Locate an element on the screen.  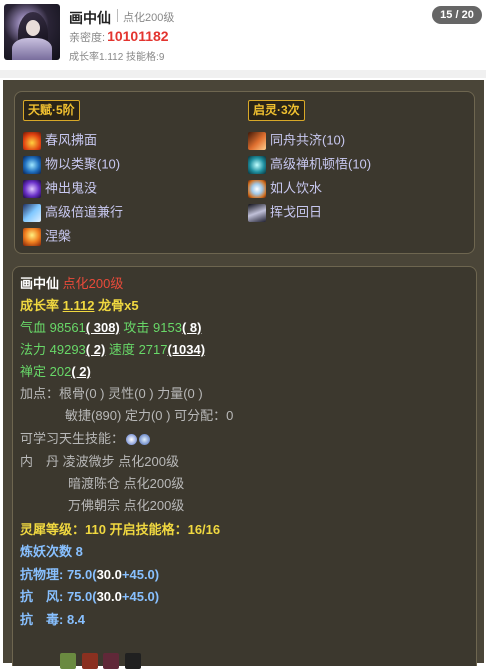
zen-rune-icon is located at coordinates (257, 164).